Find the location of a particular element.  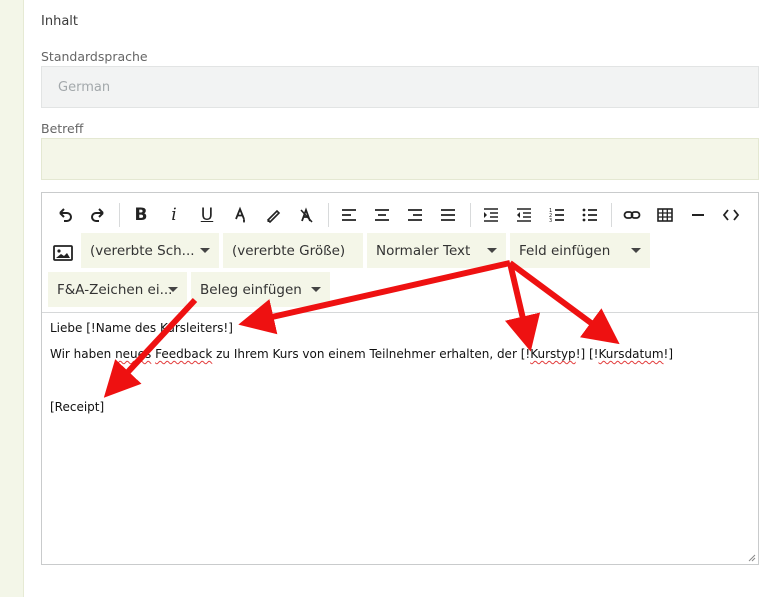

subject-label: Betreff is located at coordinates (62, 128).